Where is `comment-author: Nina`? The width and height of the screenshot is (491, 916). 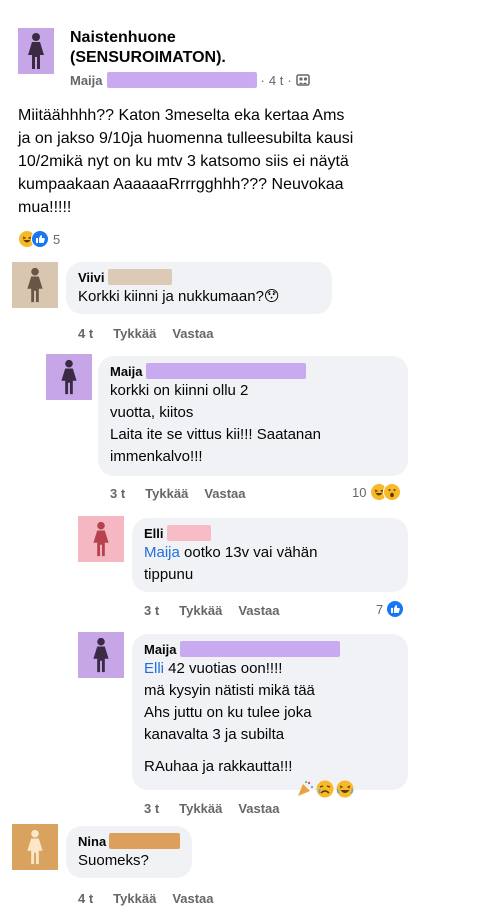
comment-author: Nina is located at coordinates (129, 841).